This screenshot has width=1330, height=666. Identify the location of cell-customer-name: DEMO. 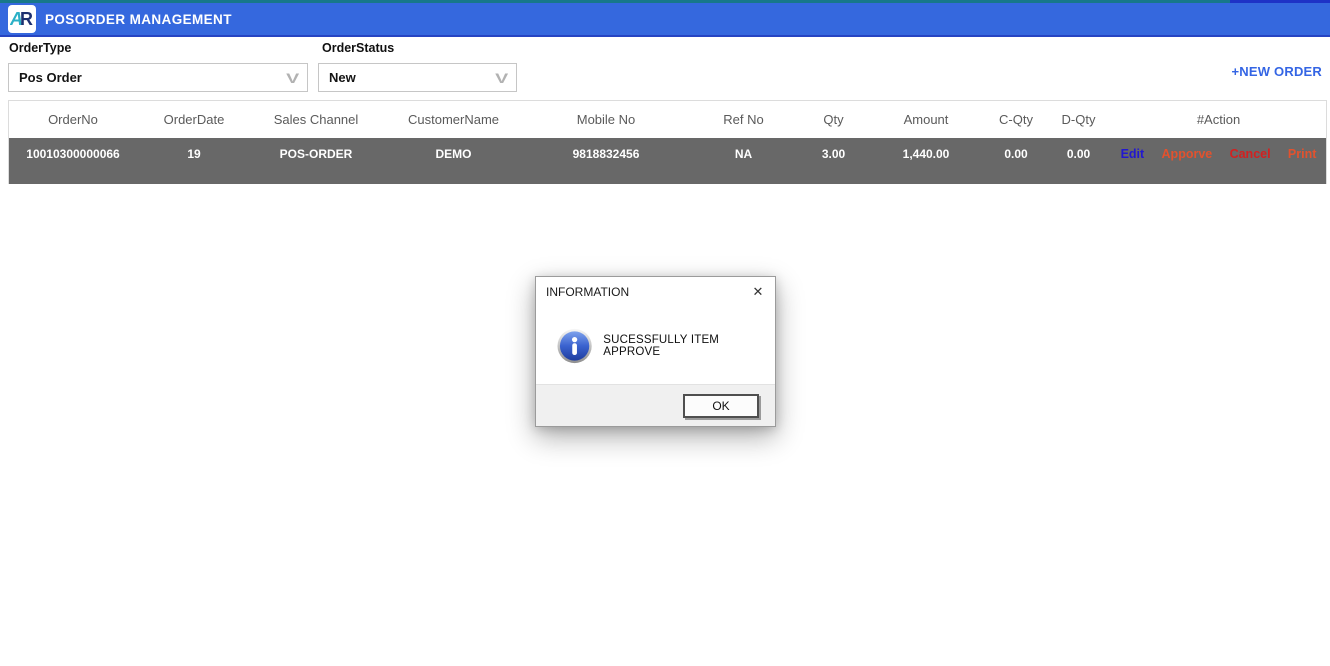
(453, 154).